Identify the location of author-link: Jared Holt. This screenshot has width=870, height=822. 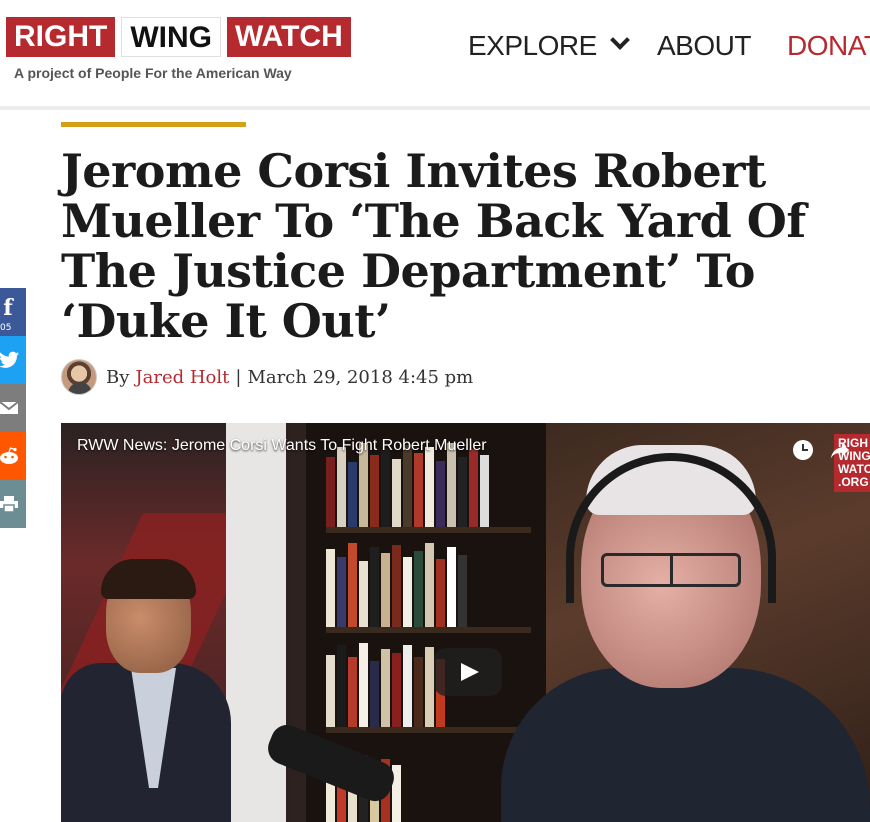
(182, 377).